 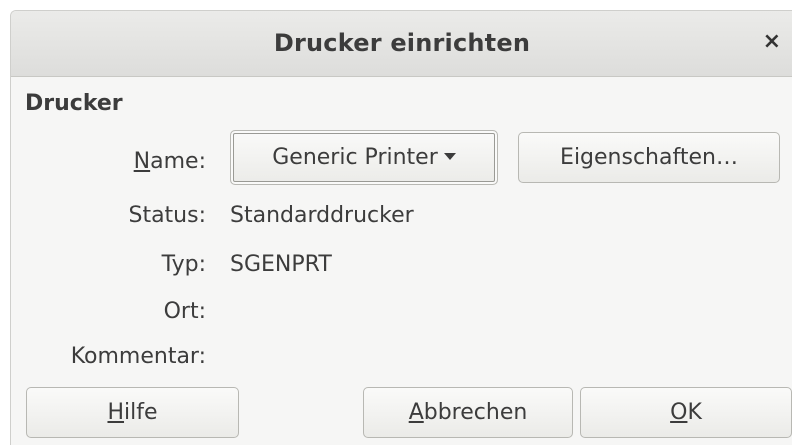 I want to click on location-label: Ort:, so click(x=184, y=311).